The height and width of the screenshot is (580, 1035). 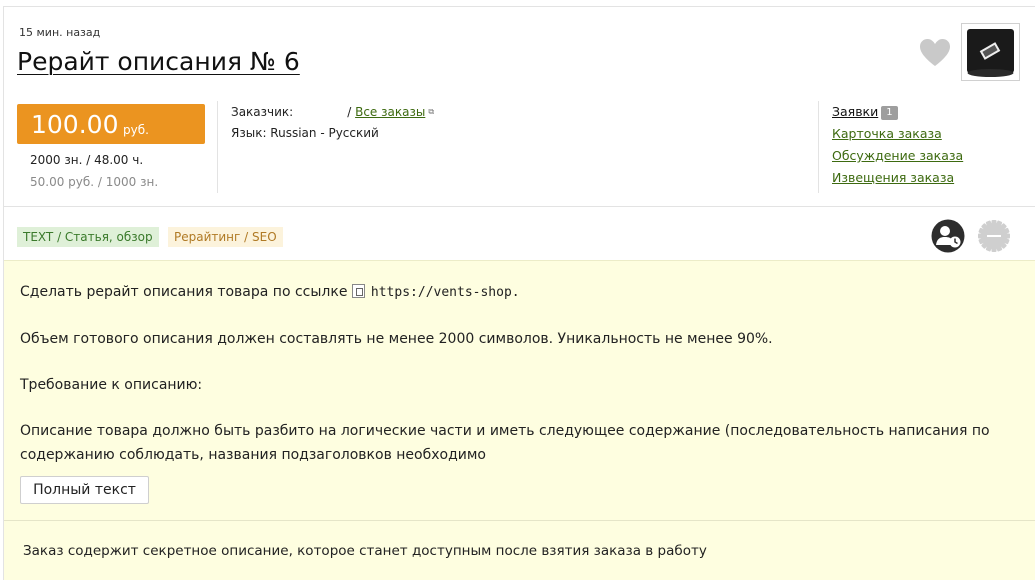 I want to click on price-badge: 100.00 руб., so click(x=111, y=124).